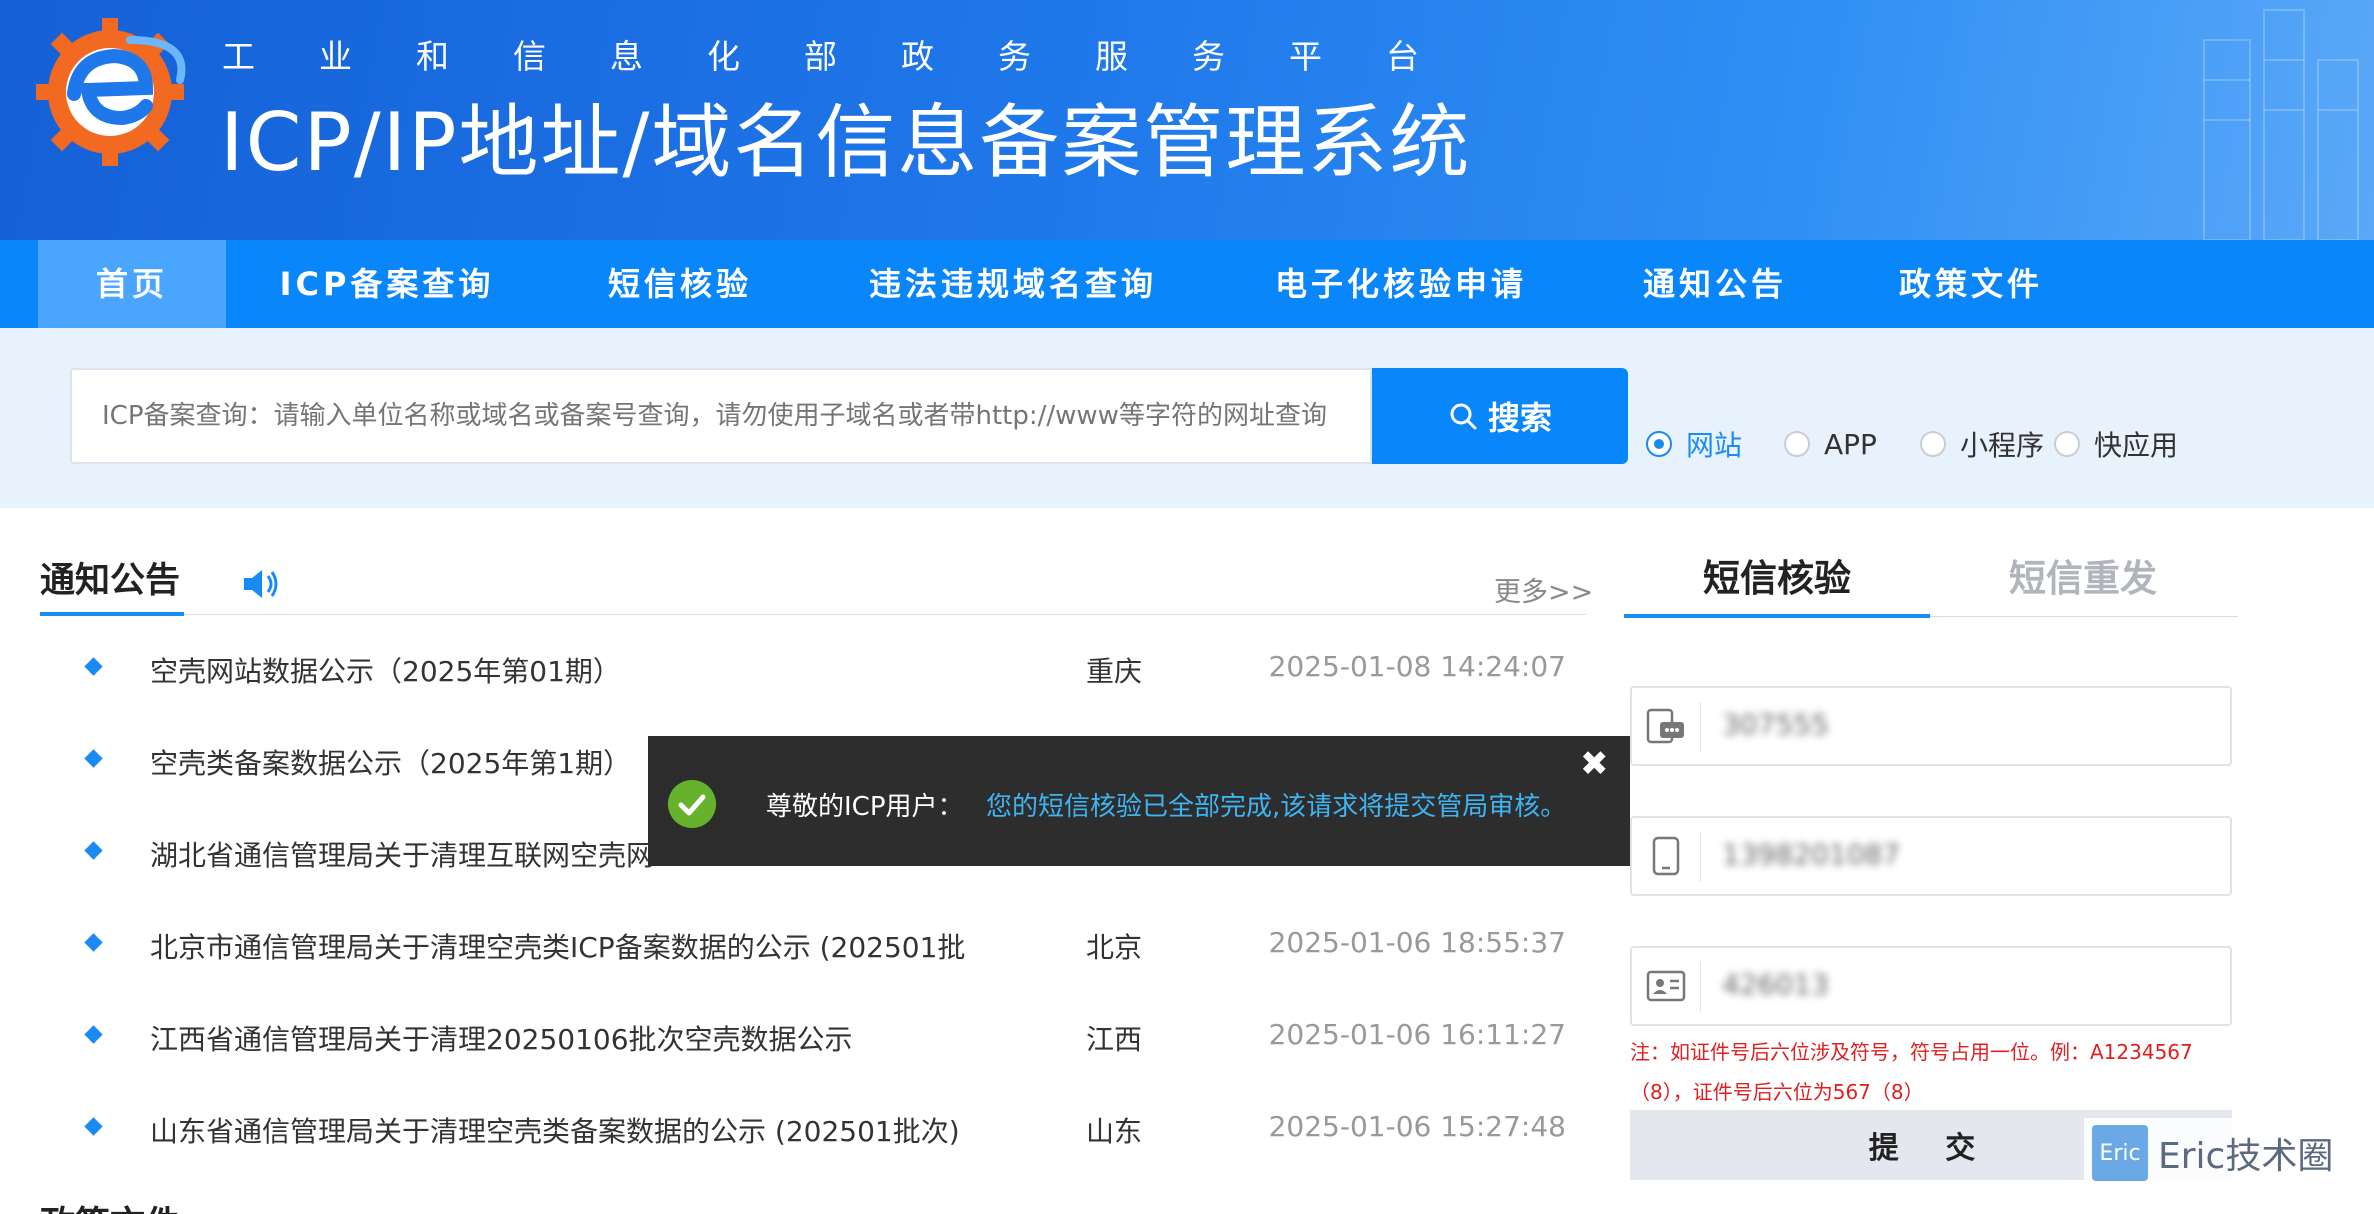 The image size is (2374, 1214). Describe the element at coordinates (2281, 124) in the screenshot. I see `city-skyline-decoration` at that location.